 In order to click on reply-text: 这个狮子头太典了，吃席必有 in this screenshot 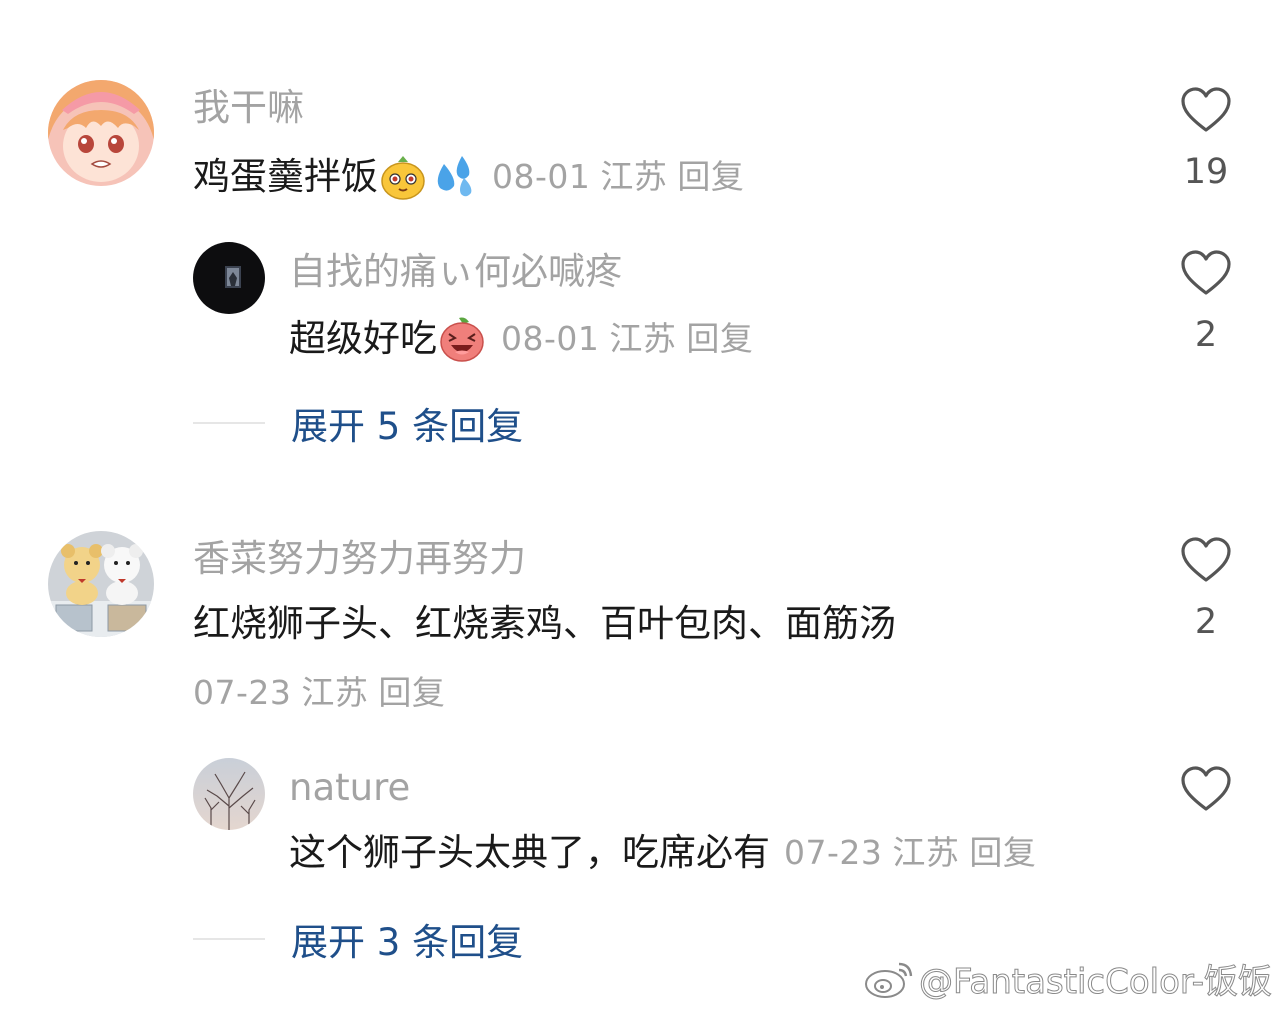, I will do `click(529, 852)`.